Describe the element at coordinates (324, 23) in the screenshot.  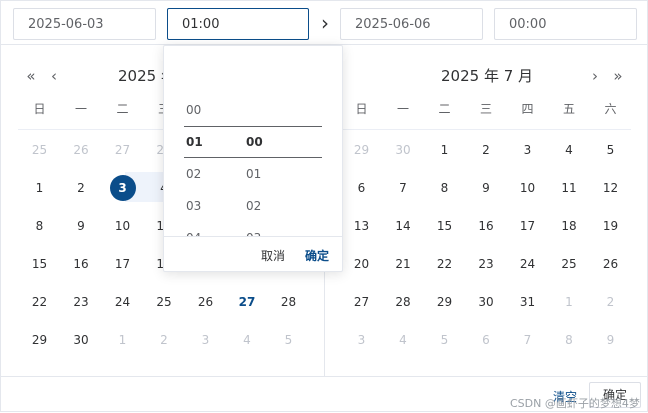
I see `range-input-bar: ›` at that location.